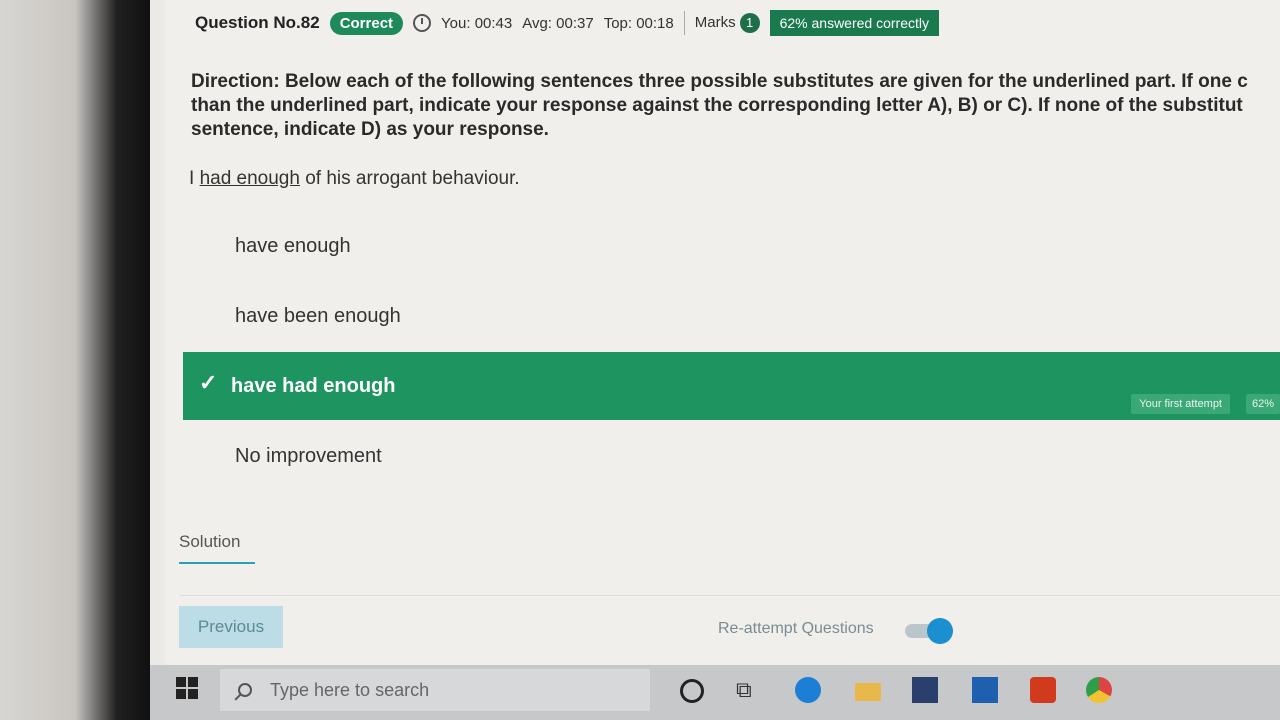  I want to click on option-label: have had enough, so click(313, 385).